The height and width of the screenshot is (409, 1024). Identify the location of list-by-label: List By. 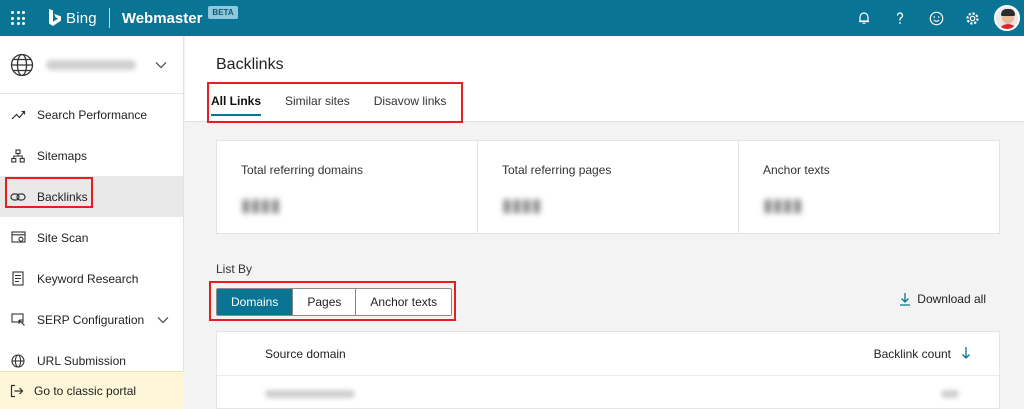
(234, 269).